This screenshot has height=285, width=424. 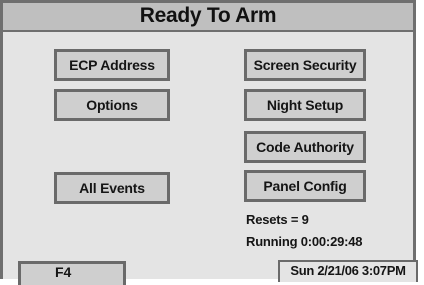 I want to click on panel-config-button: Panel Config, so click(x=305, y=186).